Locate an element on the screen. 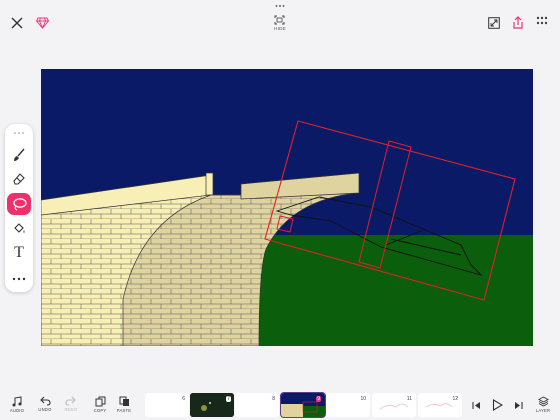 The height and width of the screenshot is (420, 560). lasso-icon is located at coordinates (19, 204).